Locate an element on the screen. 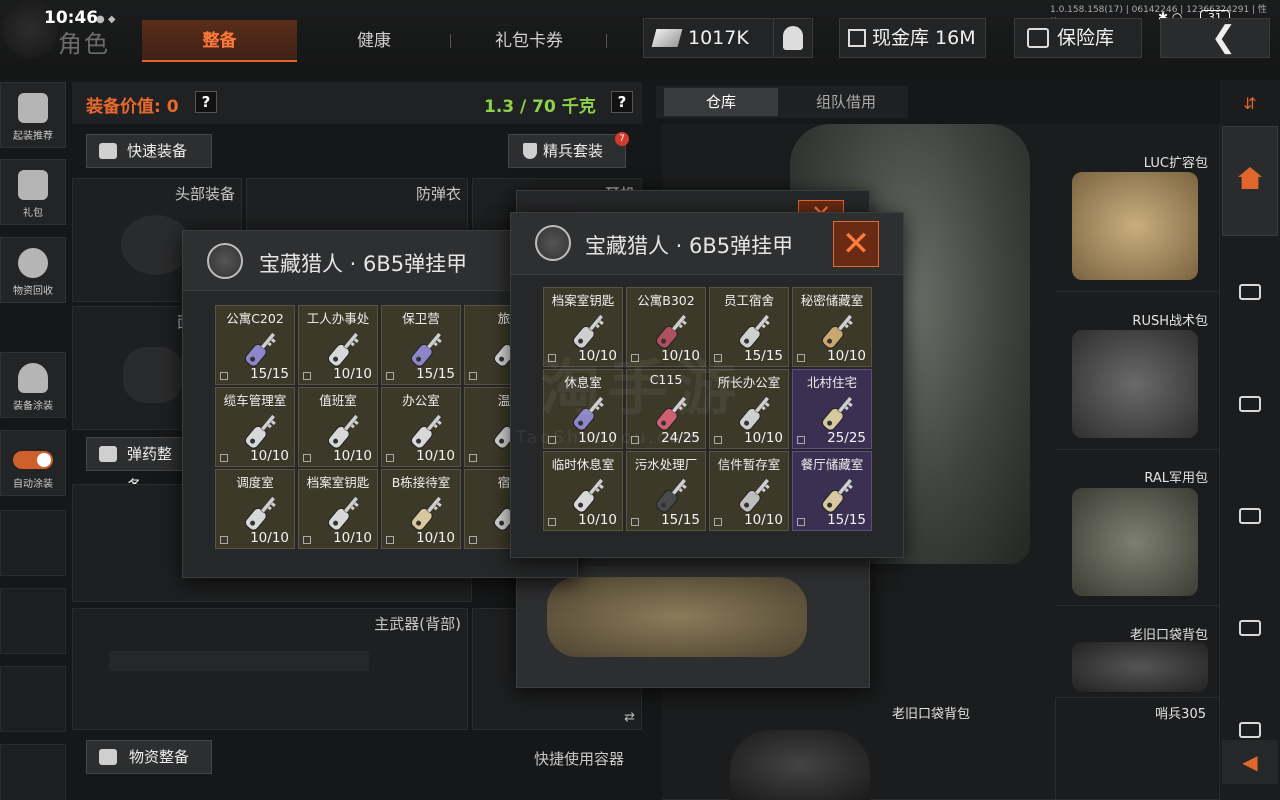 This screenshot has height=800, width=1280. key-item: 值班室 10/10 is located at coordinates (338, 427).